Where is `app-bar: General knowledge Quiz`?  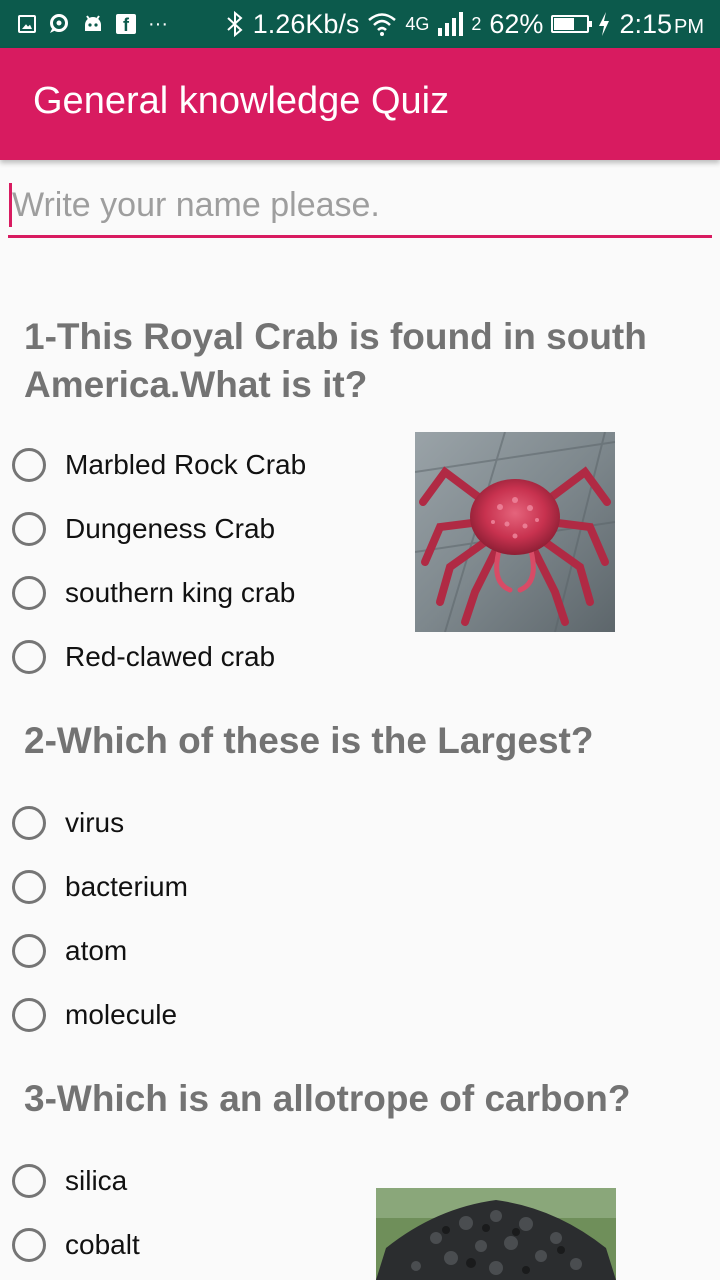 app-bar: General knowledge Quiz is located at coordinates (360, 104).